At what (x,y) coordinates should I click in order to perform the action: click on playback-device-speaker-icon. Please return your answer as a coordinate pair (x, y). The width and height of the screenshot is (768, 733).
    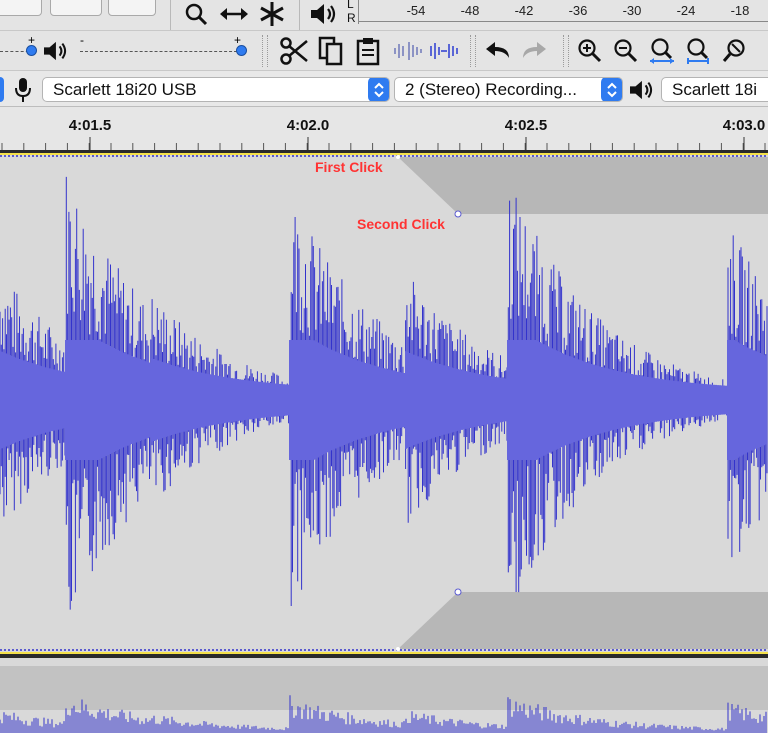
    Looking at the image, I should click on (641, 90).